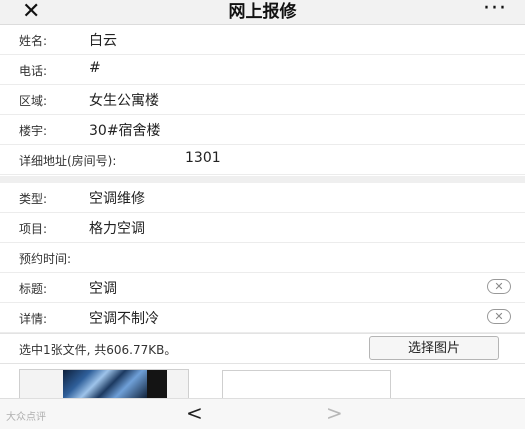 This screenshot has height=429, width=525. Describe the element at coordinates (125, 130) in the screenshot. I see `building-value: 30#宿舍楼` at that location.